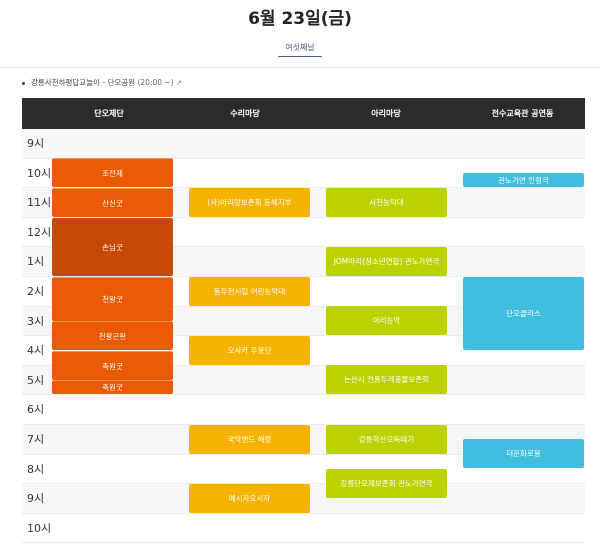  I want to click on event-jomari-gwanno: JOM아리(청소년연합) 관노가면극, so click(386, 261).